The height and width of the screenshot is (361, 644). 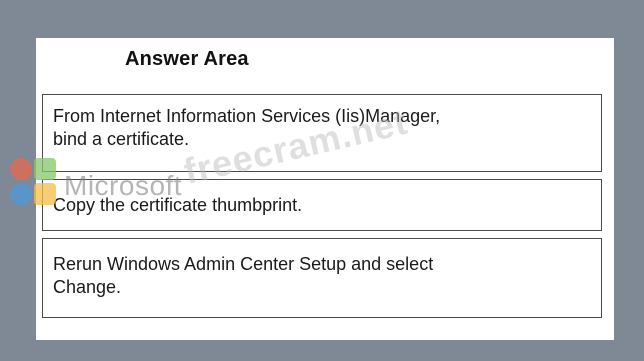 I want to click on logo-green-square, so click(x=45, y=169).